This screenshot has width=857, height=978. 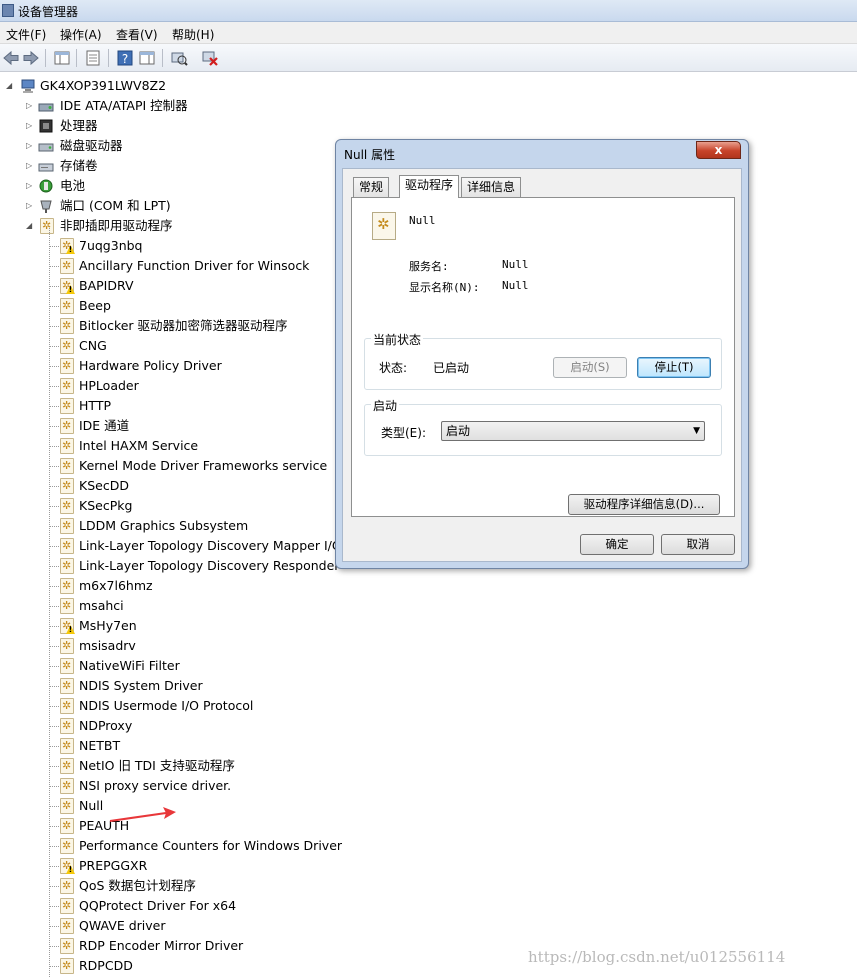 What do you see at coordinates (718, 150) in the screenshot?
I see `close-button: x` at bounding box center [718, 150].